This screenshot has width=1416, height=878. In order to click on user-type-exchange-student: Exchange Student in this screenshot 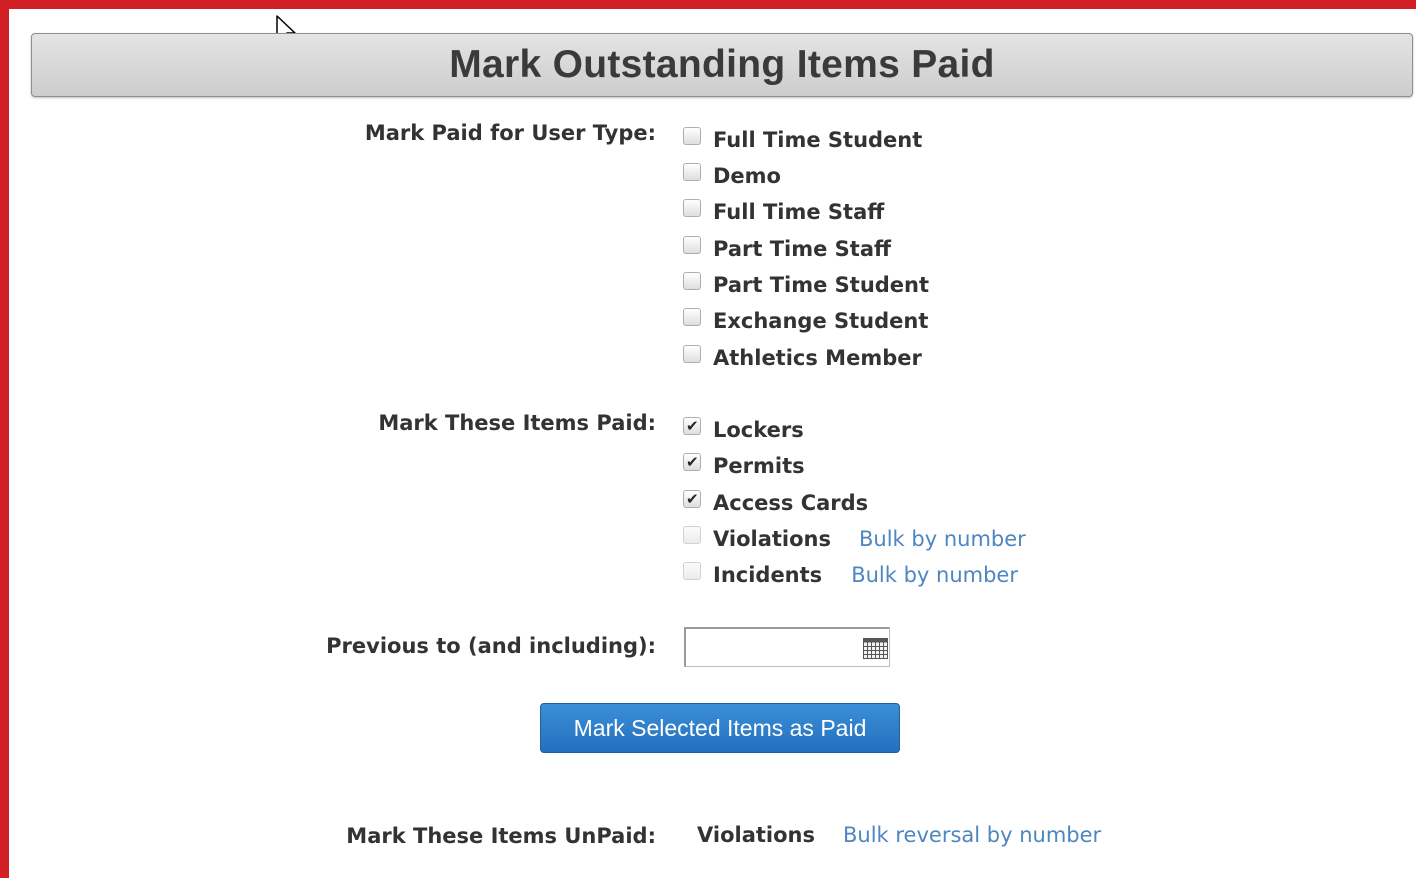, I will do `click(805, 321)`.